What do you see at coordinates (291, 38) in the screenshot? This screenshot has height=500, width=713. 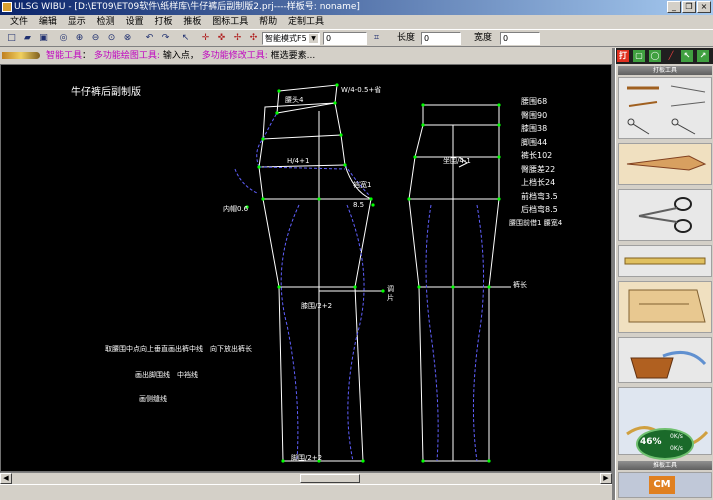 I see `mode-select: 智能模式F5 ▼` at bounding box center [291, 38].